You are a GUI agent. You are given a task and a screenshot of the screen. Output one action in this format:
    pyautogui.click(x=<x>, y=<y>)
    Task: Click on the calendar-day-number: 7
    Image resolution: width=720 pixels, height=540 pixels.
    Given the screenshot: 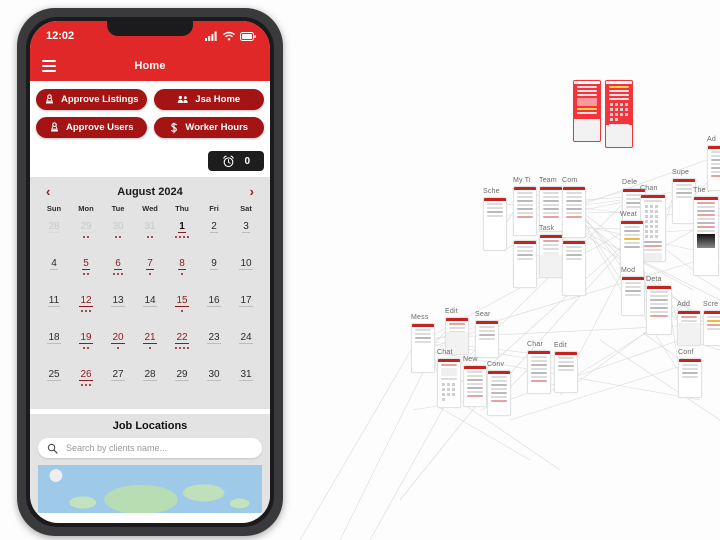 What is the action you would take?
    pyautogui.click(x=150, y=264)
    